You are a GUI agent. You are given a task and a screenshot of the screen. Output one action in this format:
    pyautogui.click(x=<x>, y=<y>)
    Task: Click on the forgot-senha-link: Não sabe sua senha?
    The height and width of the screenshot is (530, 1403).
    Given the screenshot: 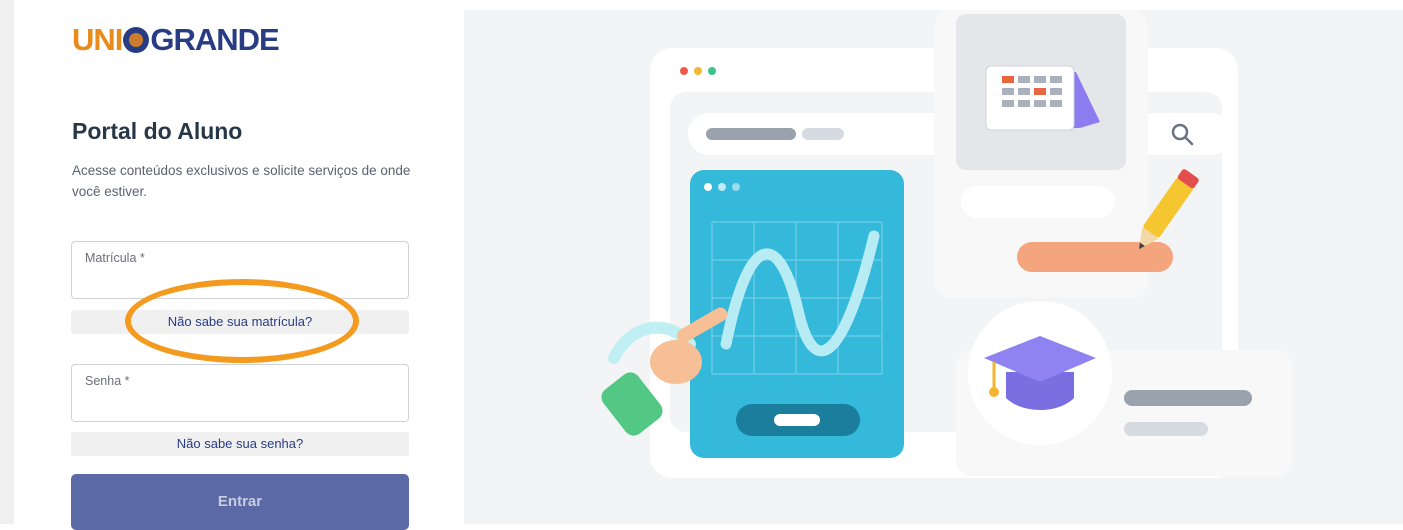 What is the action you would take?
    pyautogui.click(x=240, y=444)
    